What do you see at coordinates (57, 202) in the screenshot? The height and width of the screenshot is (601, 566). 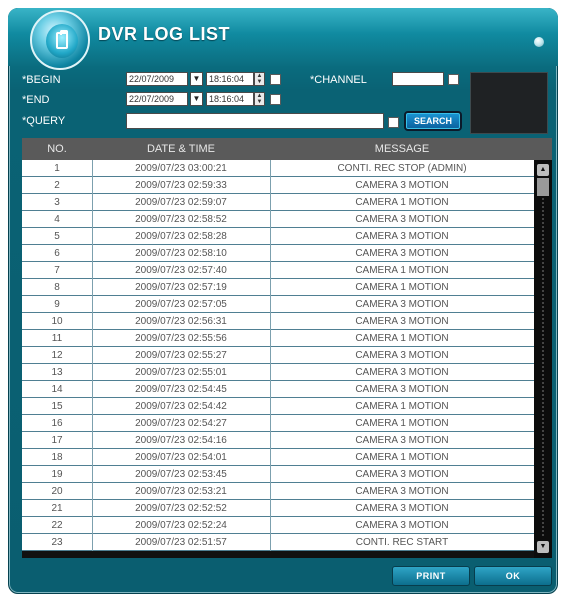 I see `cell-no: 3` at bounding box center [57, 202].